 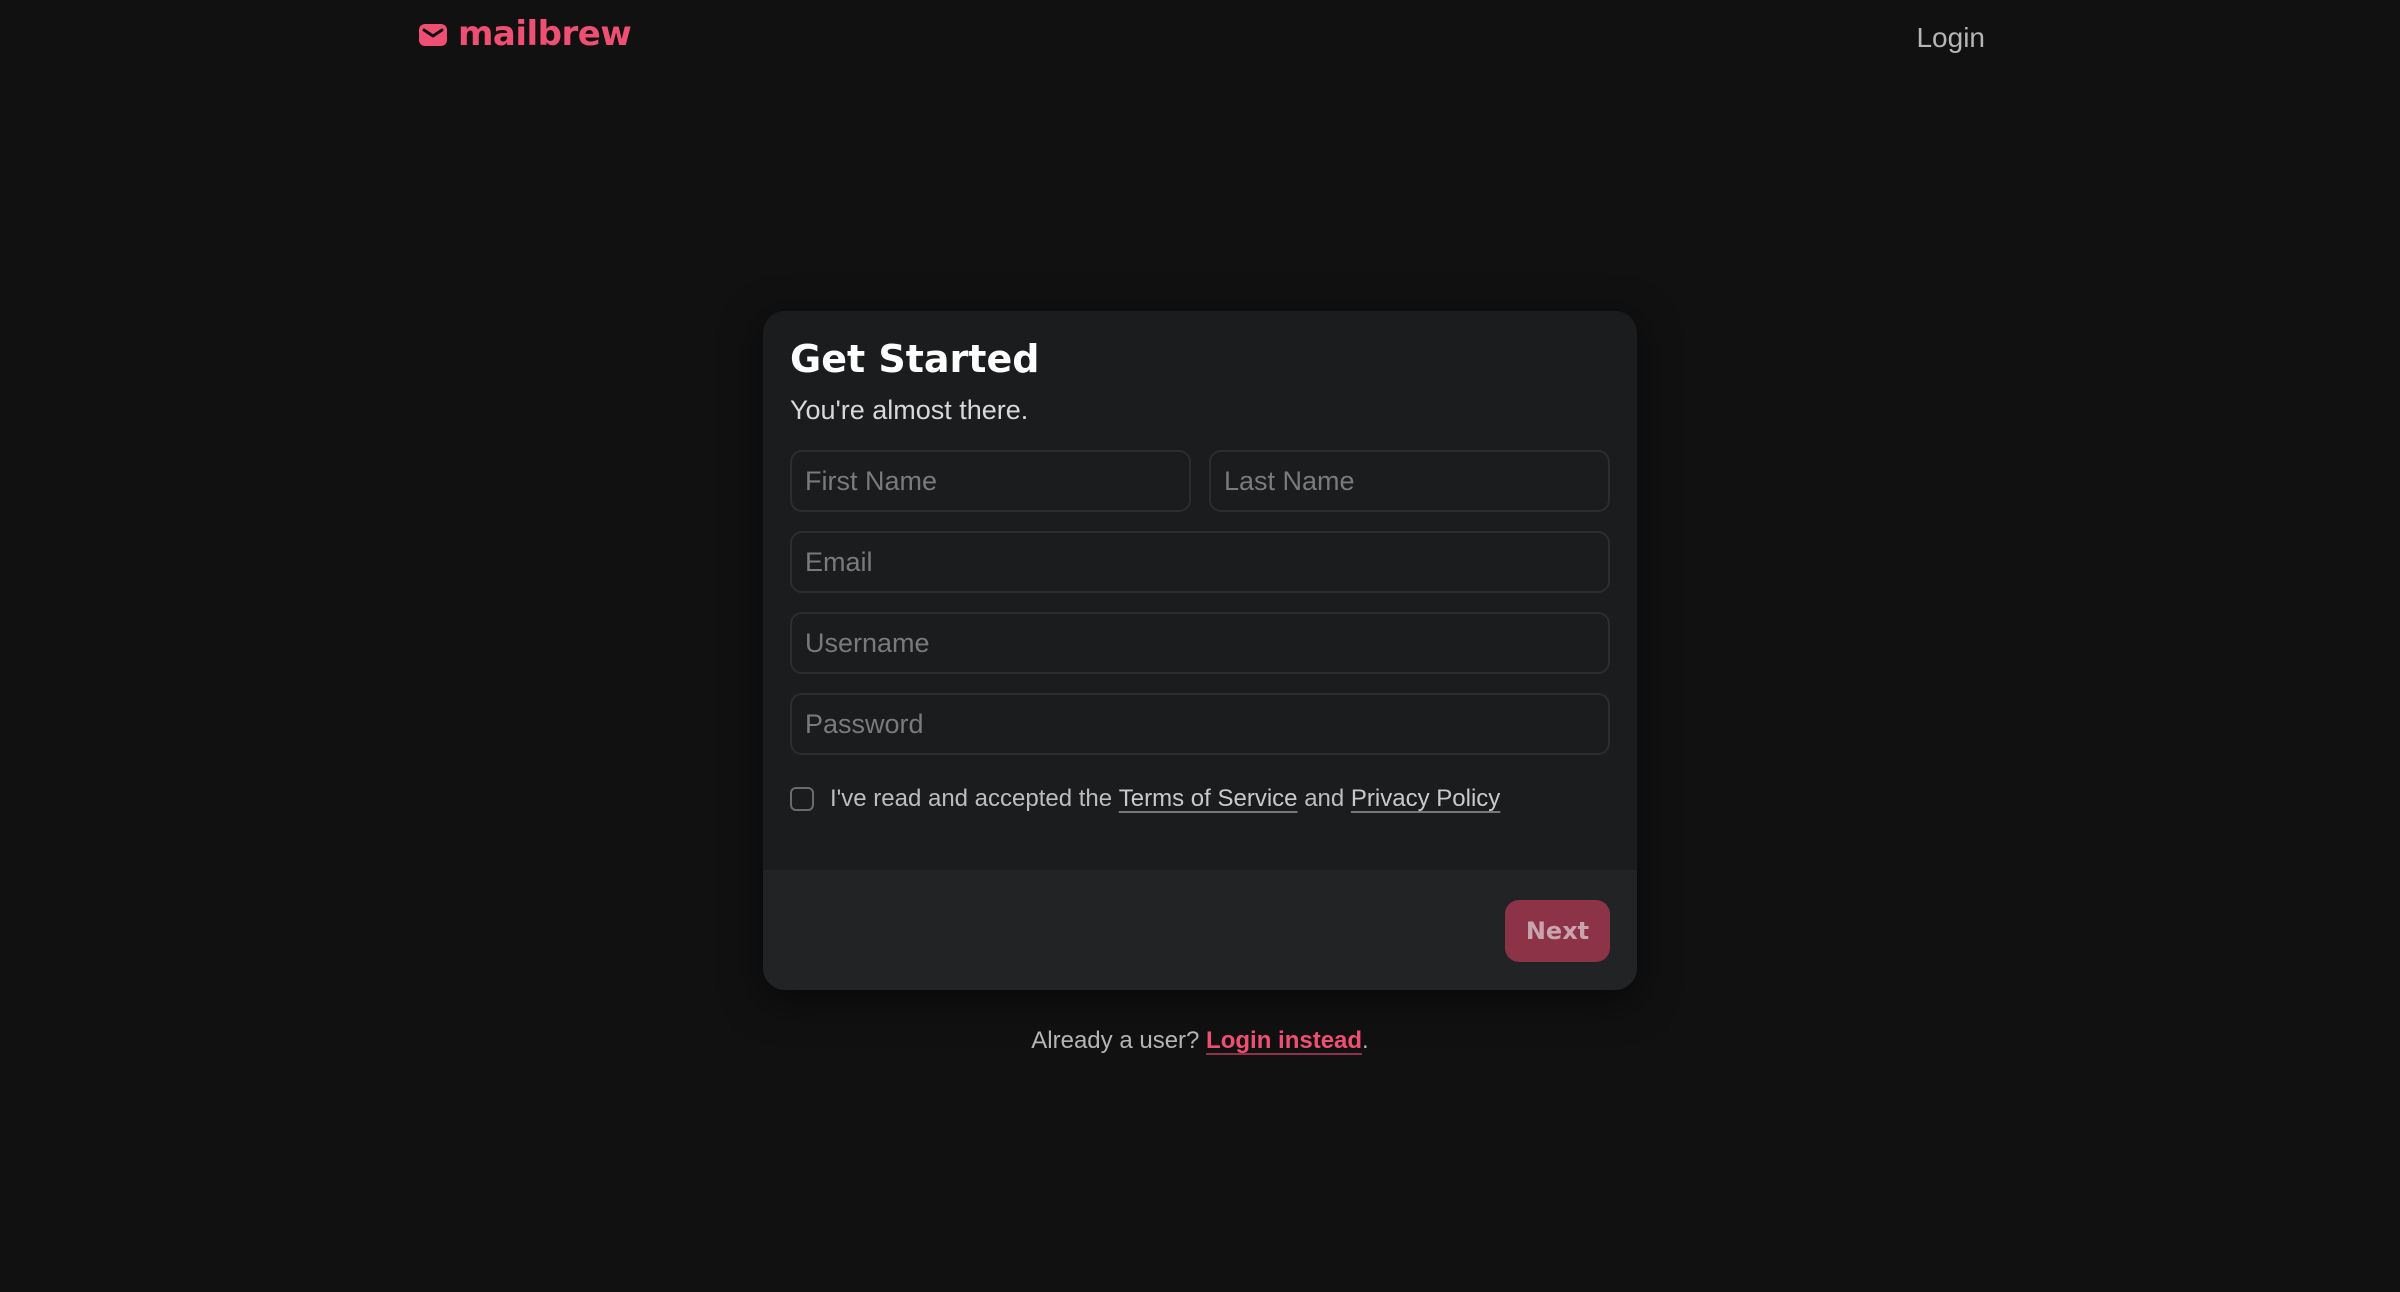 I want to click on brand-logo: mailbrew, so click(x=525, y=34).